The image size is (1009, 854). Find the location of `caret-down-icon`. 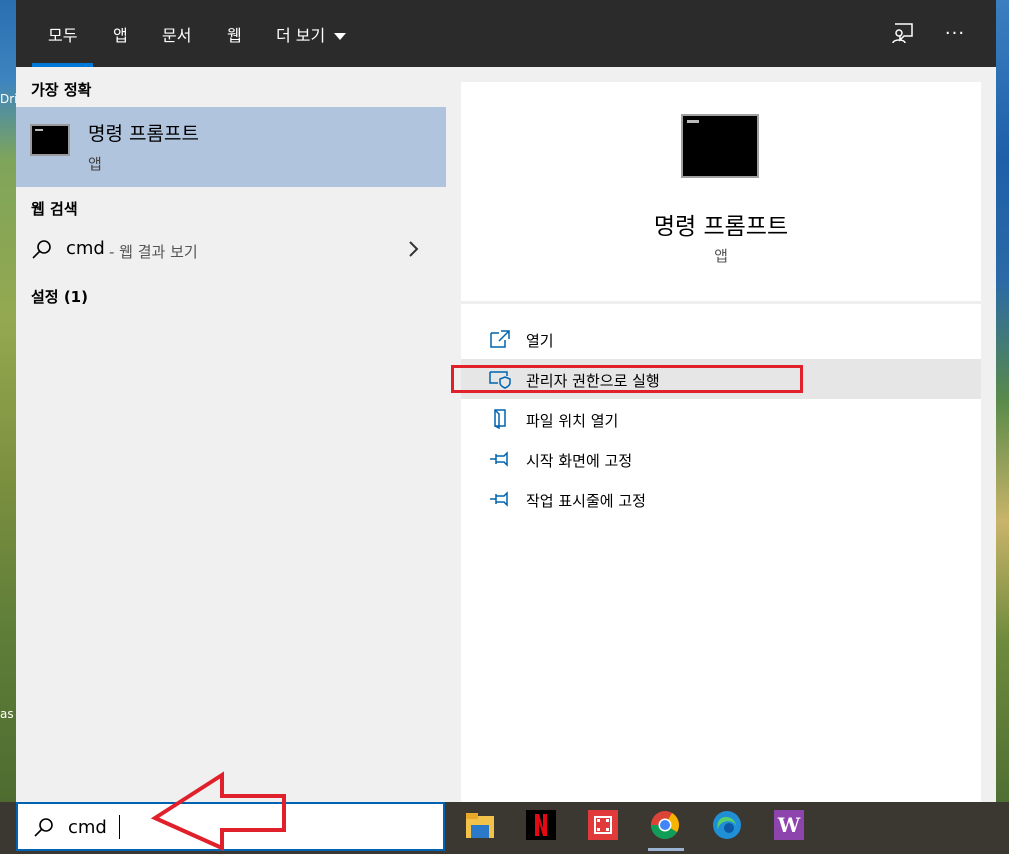

caret-down-icon is located at coordinates (340, 36).